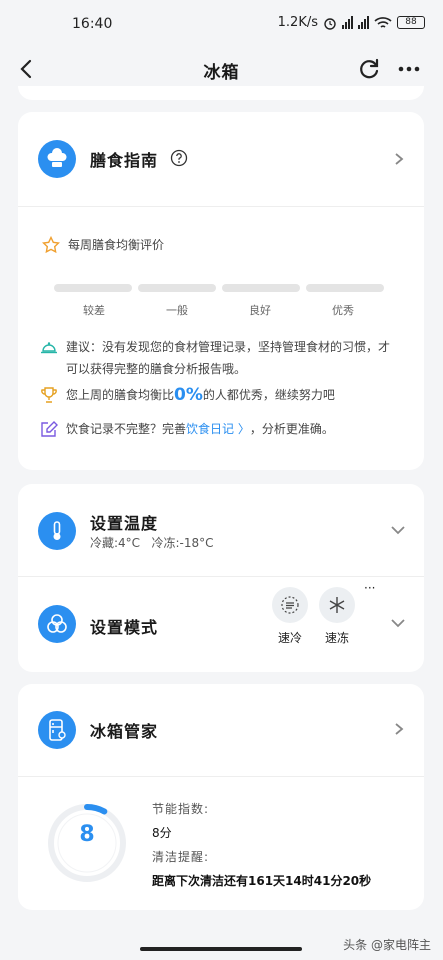 The height and width of the screenshot is (960, 443). I want to click on rating-level-label: 优秀, so click(343, 310).